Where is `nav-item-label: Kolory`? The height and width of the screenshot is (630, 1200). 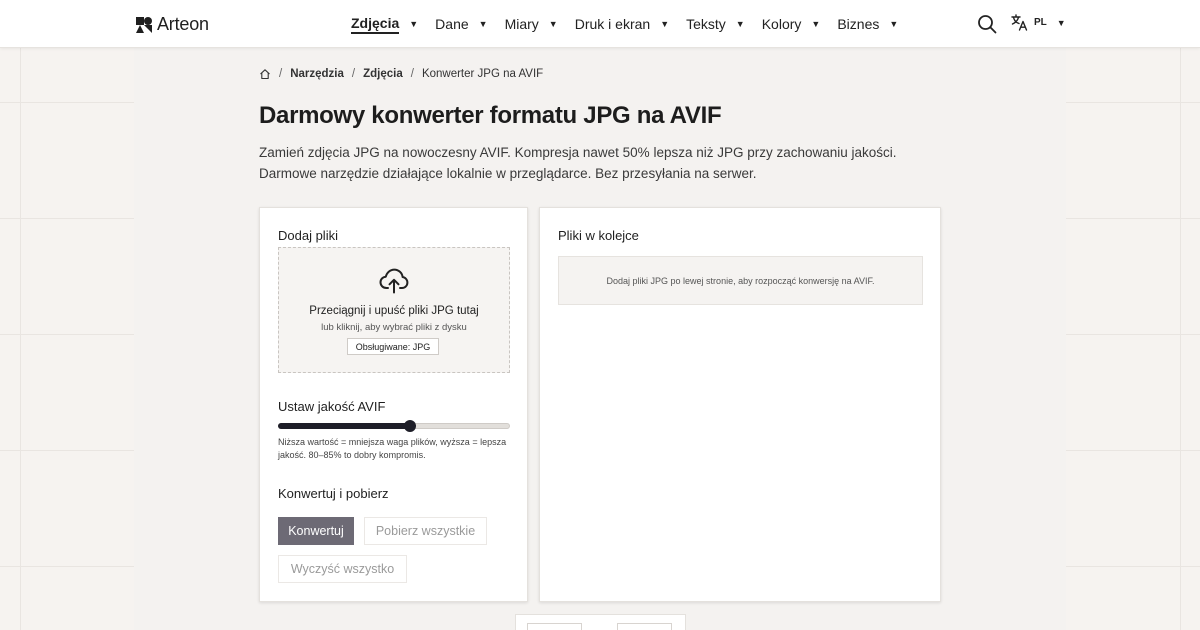 nav-item-label: Kolory is located at coordinates (781, 24).